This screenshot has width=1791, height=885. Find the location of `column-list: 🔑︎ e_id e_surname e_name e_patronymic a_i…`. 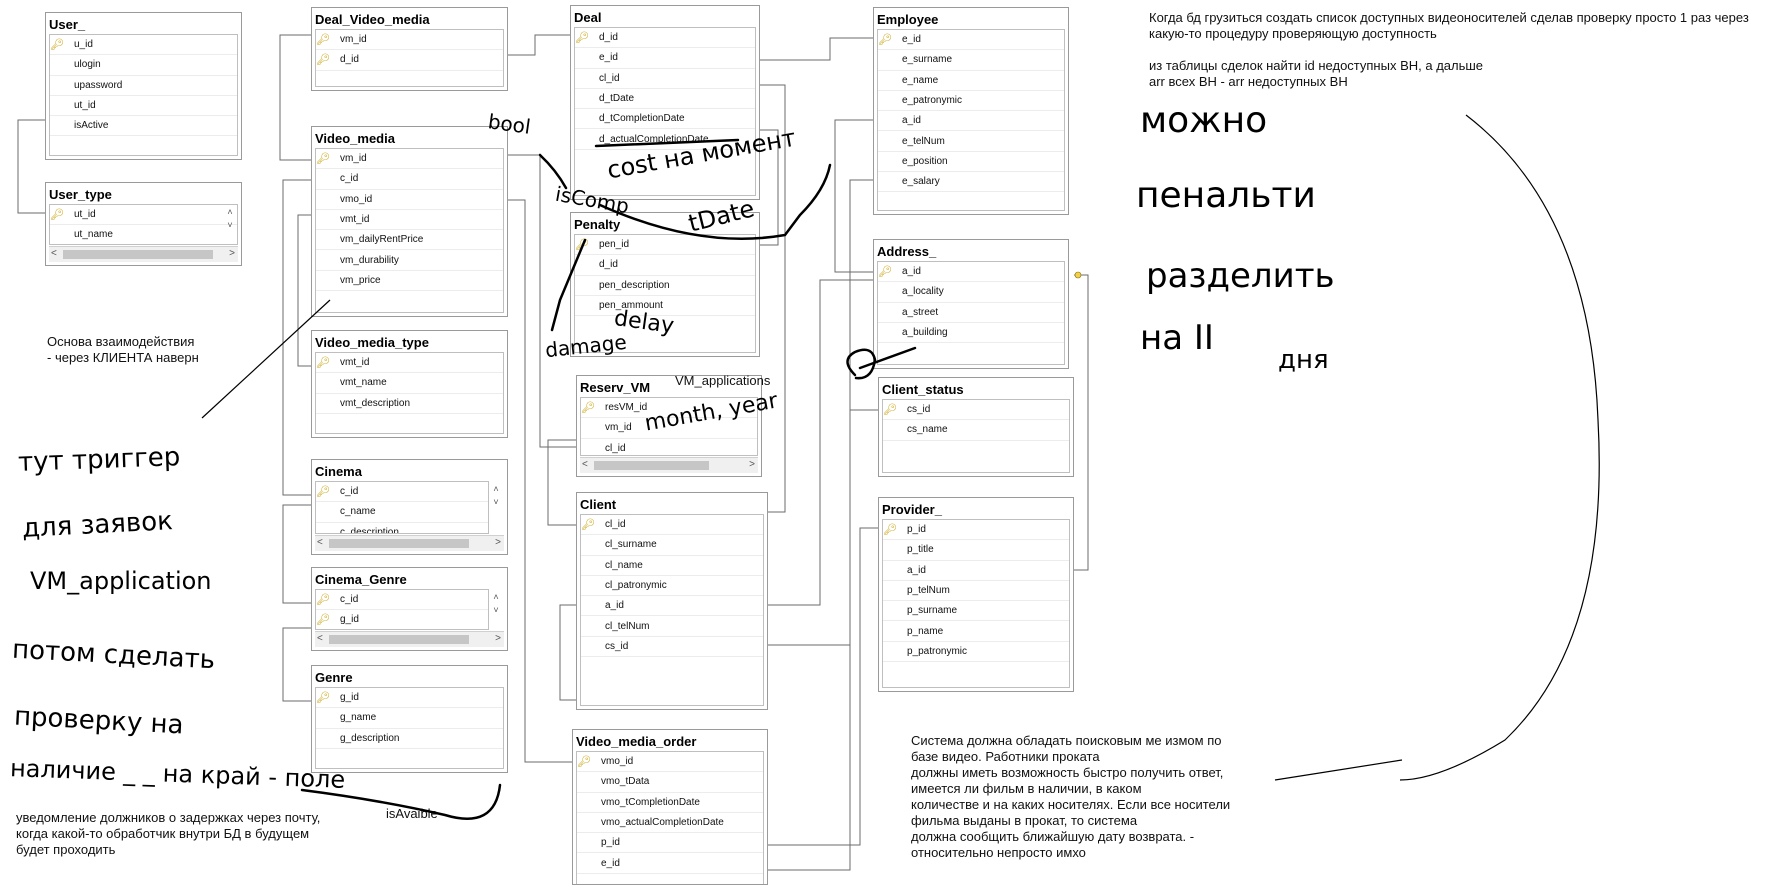

column-list: 🔑︎ e_id e_surname e_name e_patronymic a_i… is located at coordinates (971, 120).